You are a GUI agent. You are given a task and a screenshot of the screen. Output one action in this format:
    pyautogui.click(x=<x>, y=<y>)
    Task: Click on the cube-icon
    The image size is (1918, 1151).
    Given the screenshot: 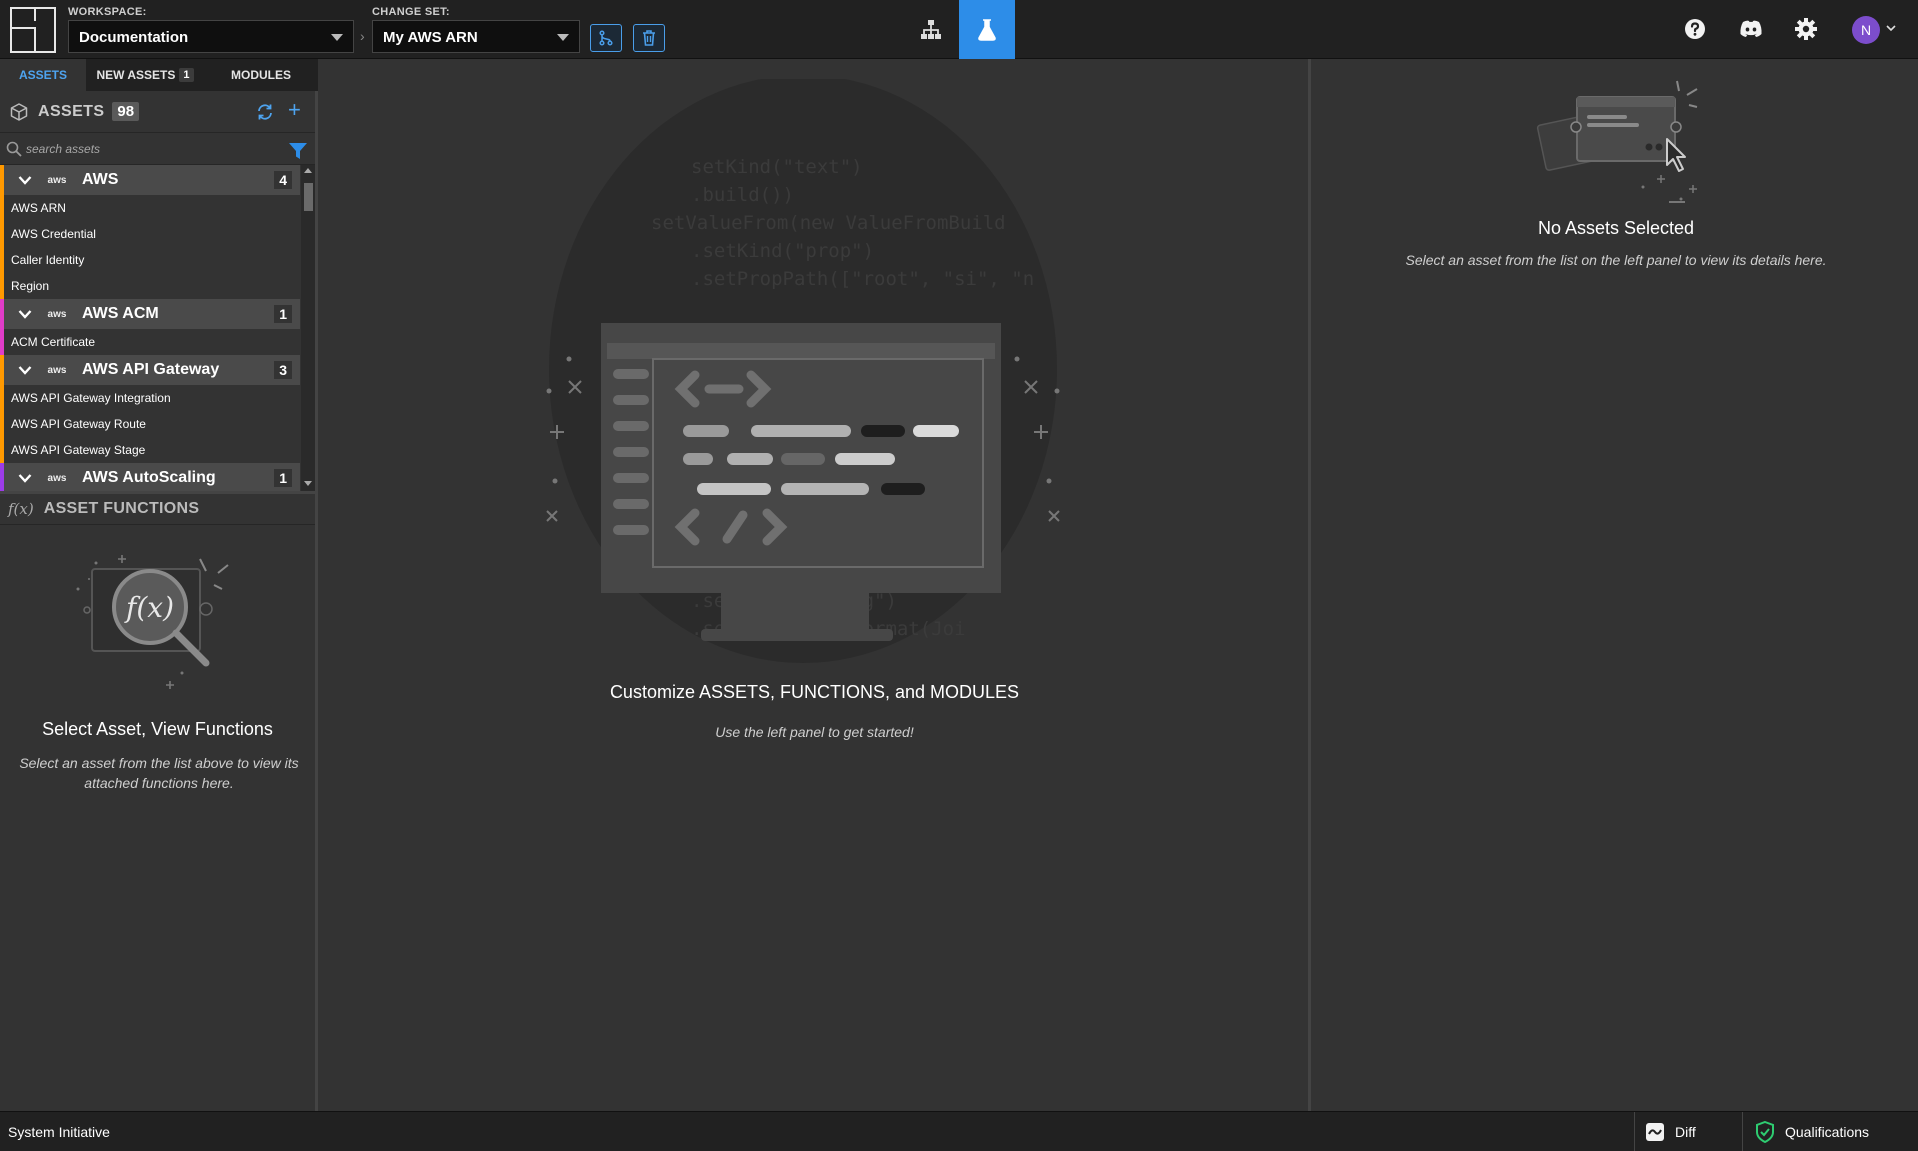 What is the action you would take?
    pyautogui.click(x=19, y=111)
    